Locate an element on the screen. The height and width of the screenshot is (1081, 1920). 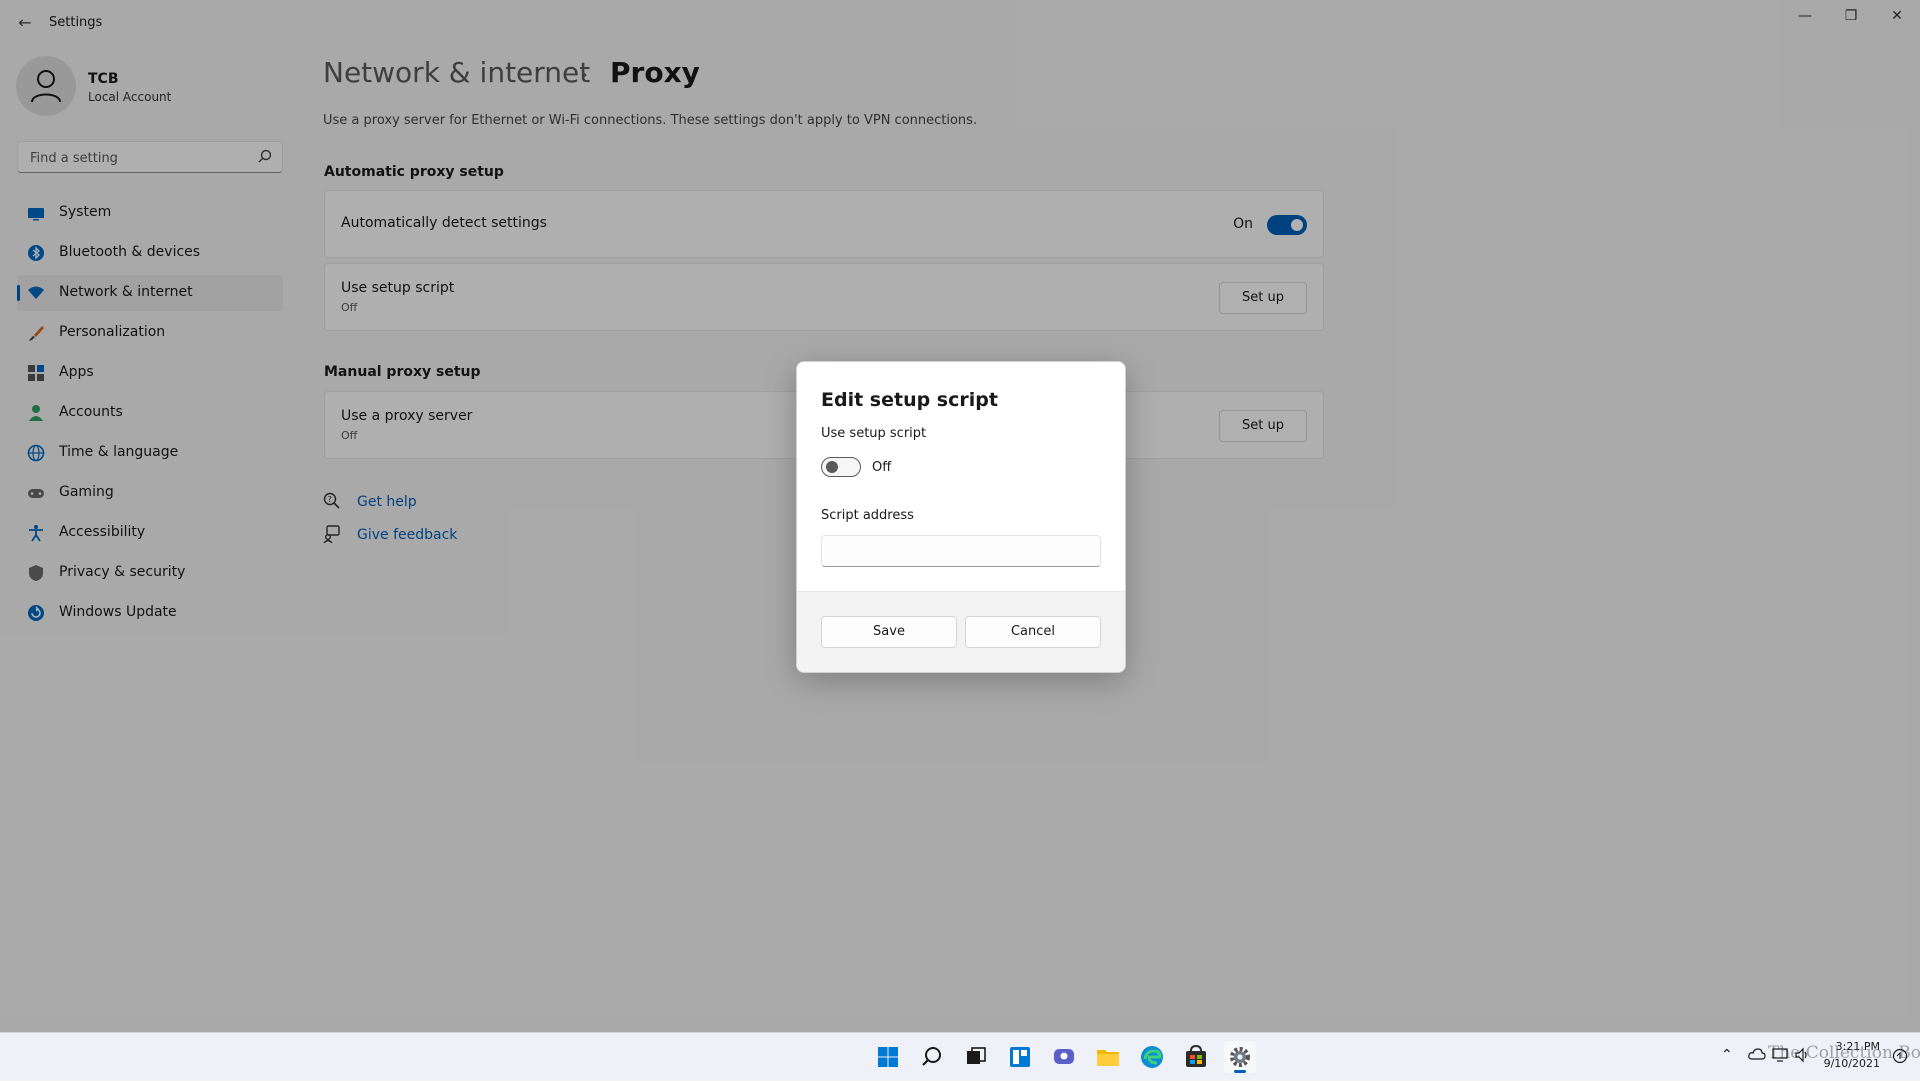
save-button: Save is located at coordinates (889, 632).